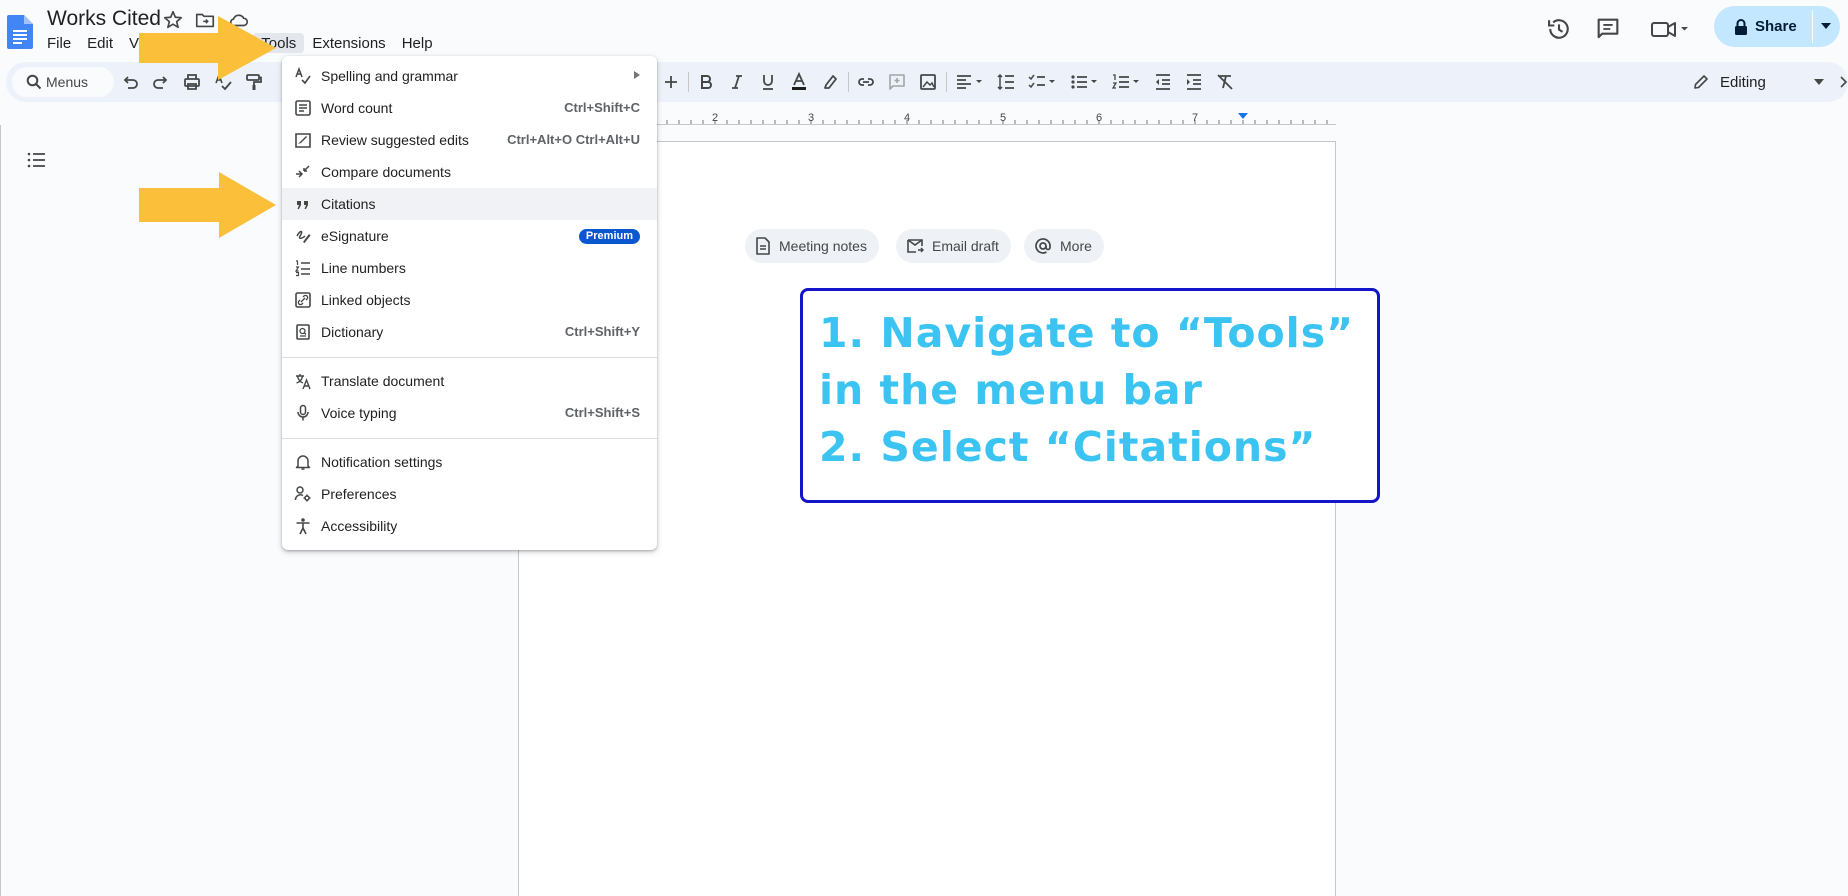 The height and width of the screenshot is (896, 1848). Describe the element at coordinates (1087, 333) in the screenshot. I see `annotation-line: 1. Navigate to “Tools”` at that location.